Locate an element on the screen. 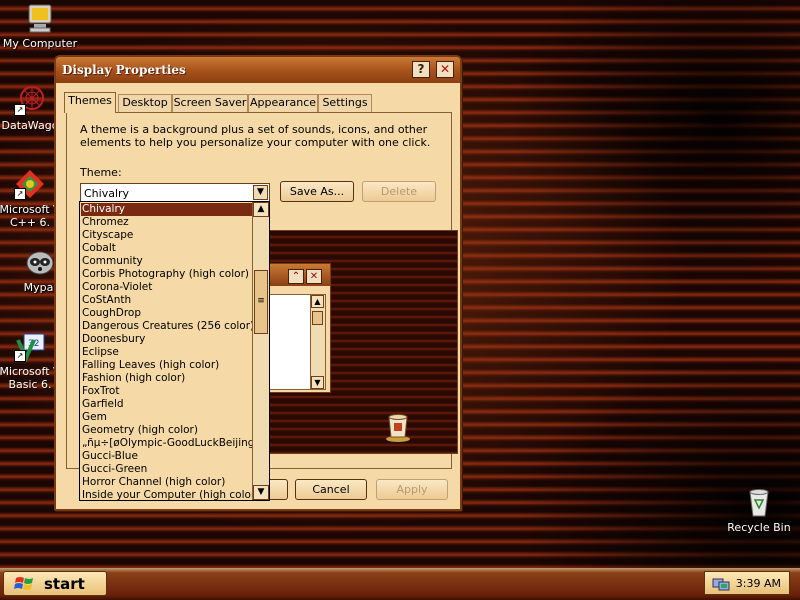 The image size is (800, 600). list-scrollbar: ▲ ≡ ▼ is located at coordinates (260, 351).